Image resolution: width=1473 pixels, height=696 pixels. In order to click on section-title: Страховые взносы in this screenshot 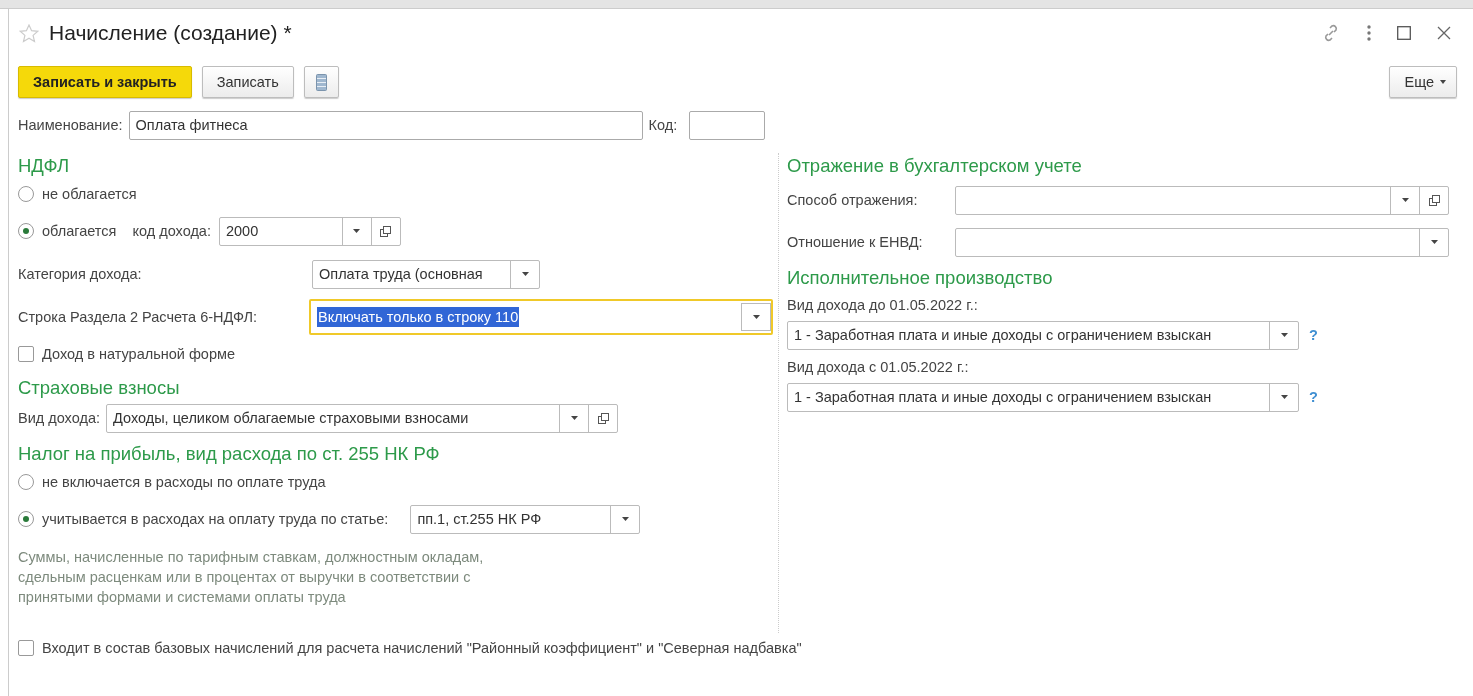, I will do `click(99, 388)`.